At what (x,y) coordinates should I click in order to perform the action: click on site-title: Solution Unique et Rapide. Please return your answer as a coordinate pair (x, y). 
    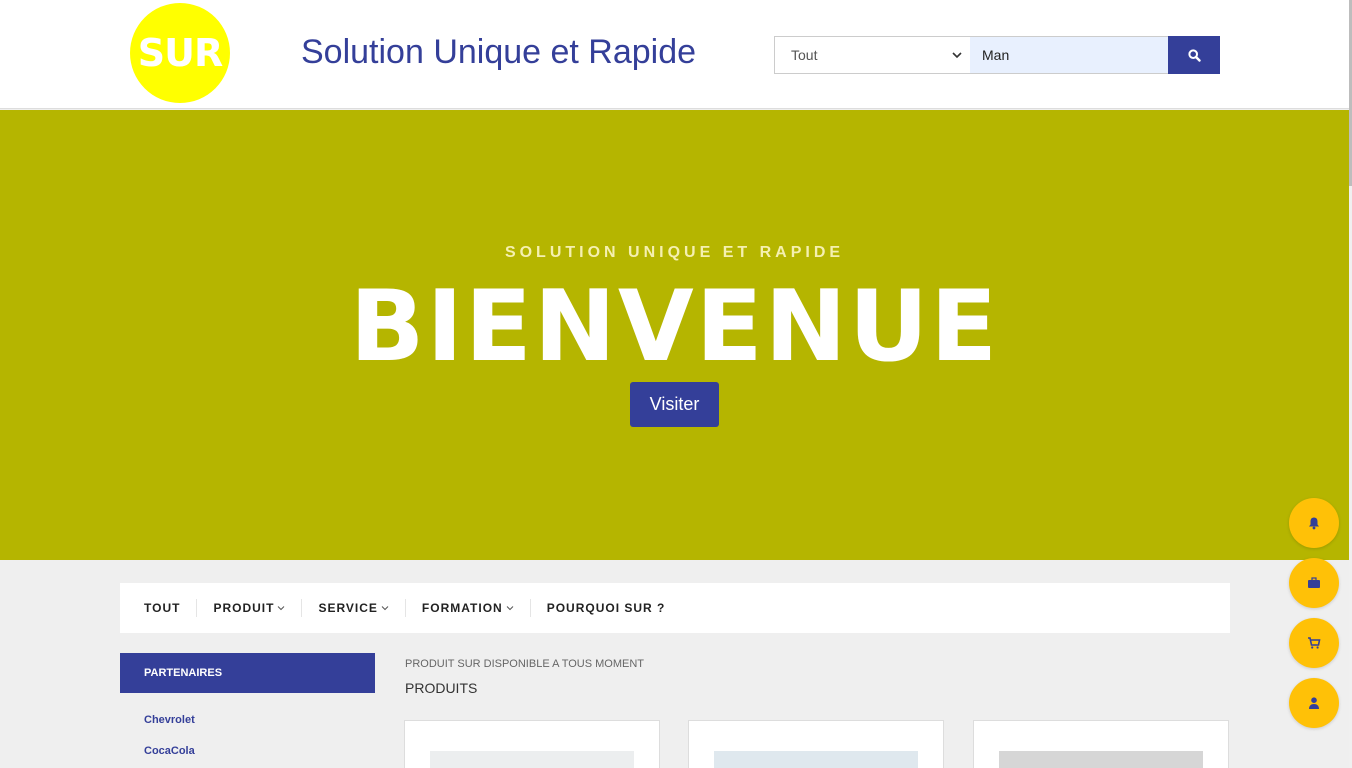
    Looking at the image, I should click on (499, 52).